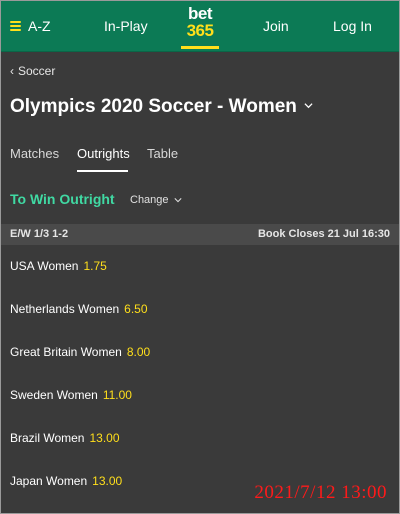 This screenshot has height=514, width=400. I want to click on tab-matches: Matches, so click(34, 153).